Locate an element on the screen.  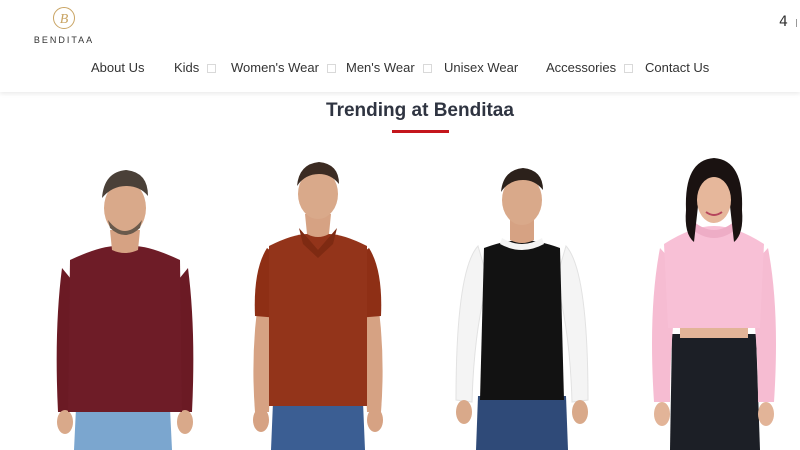
nav-label: Accessories is located at coordinates (581, 67).